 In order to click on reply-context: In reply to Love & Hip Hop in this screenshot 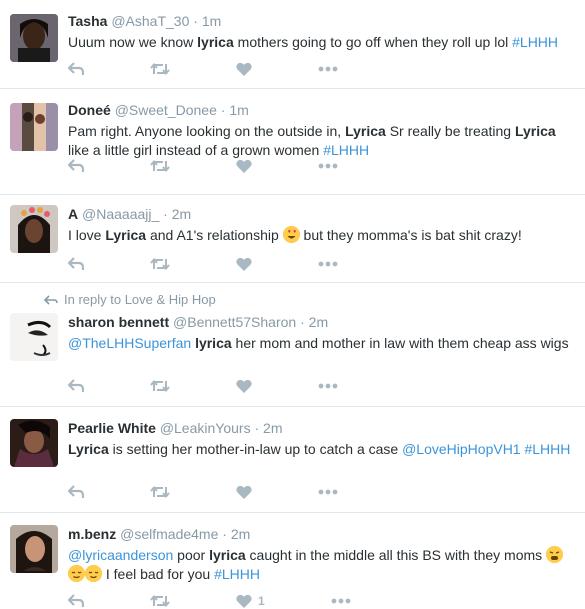, I will do `click(129, 299)`.